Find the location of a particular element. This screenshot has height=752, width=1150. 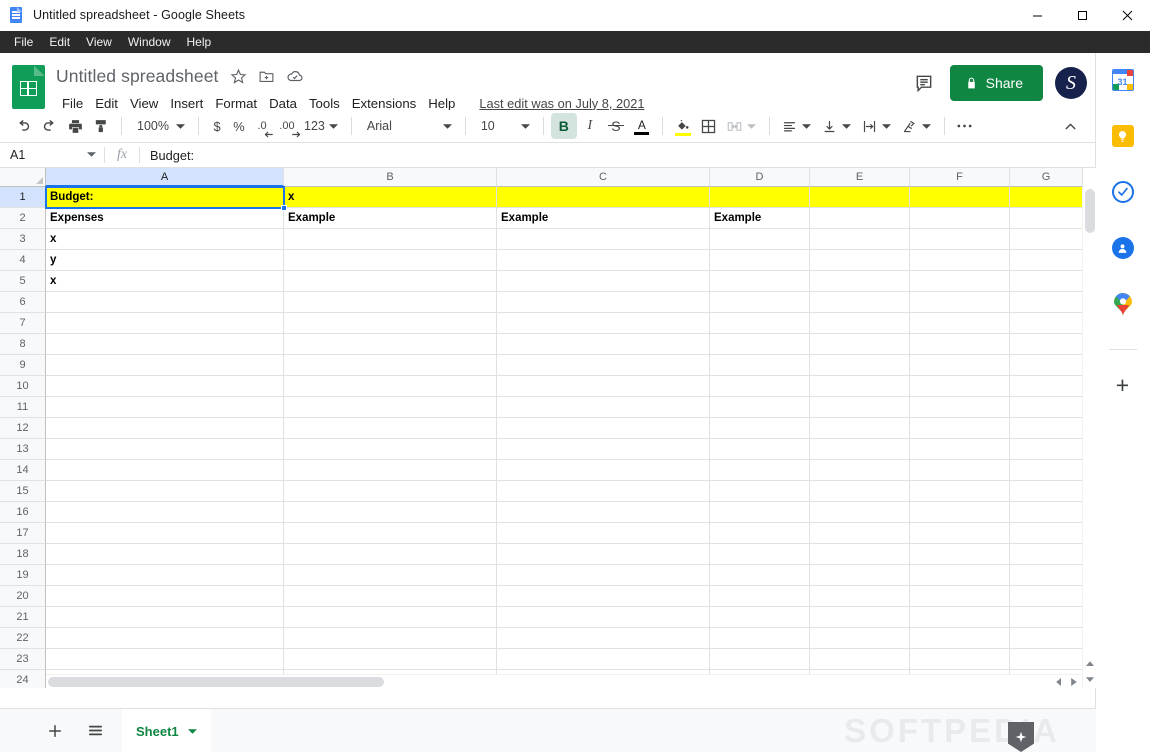

bold-button: B is located at coordinates (563, 126).